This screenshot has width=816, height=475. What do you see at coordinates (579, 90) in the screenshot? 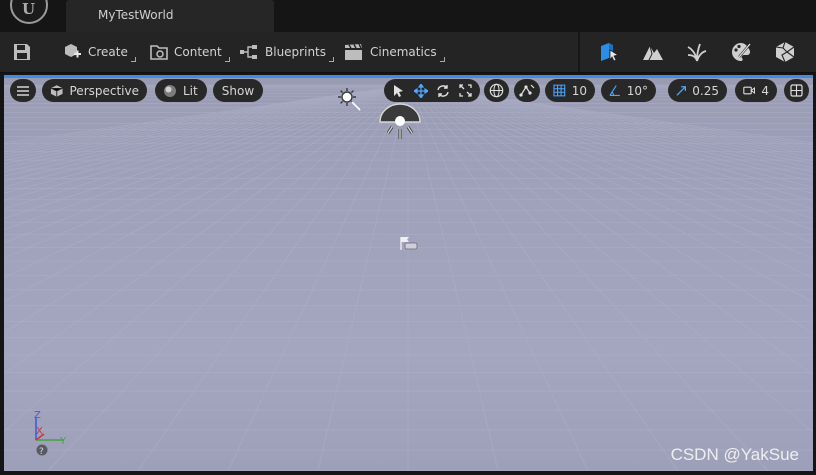
I see `grid-snap-value: 10` at bounding box center [579, 90].